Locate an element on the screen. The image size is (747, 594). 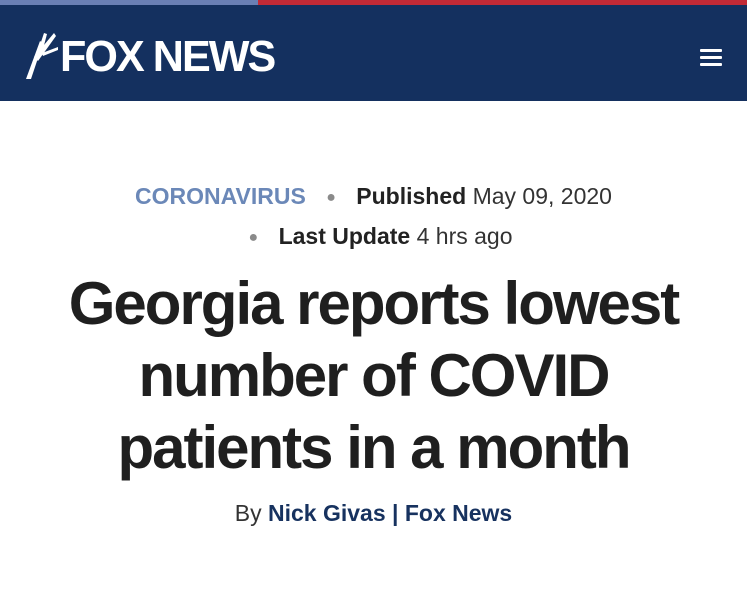
published-date: May 09, 2020 is located at coordinates (542, 196).